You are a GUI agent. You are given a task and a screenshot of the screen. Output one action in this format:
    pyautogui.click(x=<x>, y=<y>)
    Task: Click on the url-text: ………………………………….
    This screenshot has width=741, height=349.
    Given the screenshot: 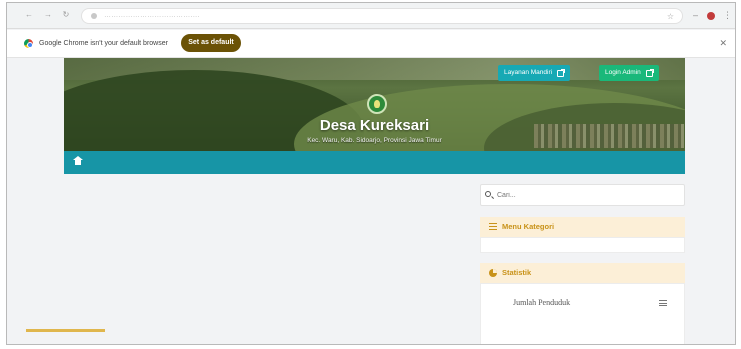 What is the action you would take?
    pyautogui.click(x=152, y=15)
    